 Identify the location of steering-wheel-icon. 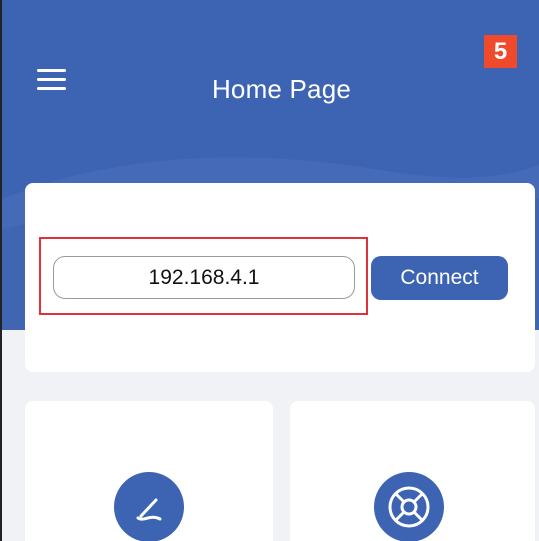
(409, 506).